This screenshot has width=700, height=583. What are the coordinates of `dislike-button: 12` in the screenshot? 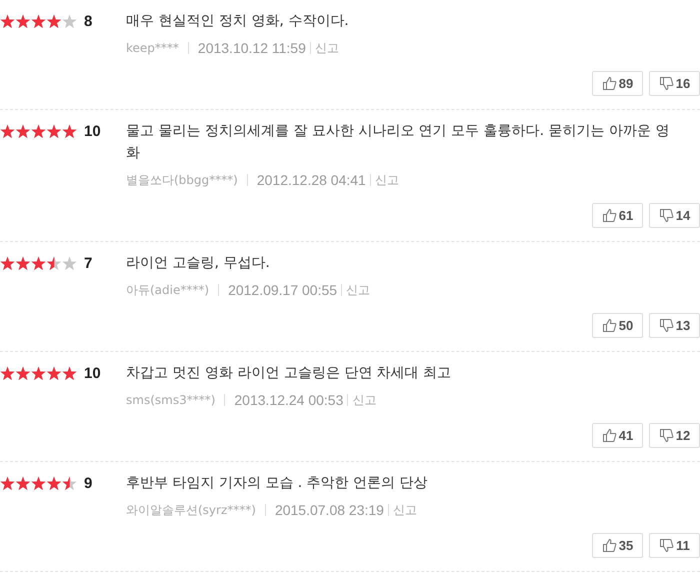 It's located at (674, 435).